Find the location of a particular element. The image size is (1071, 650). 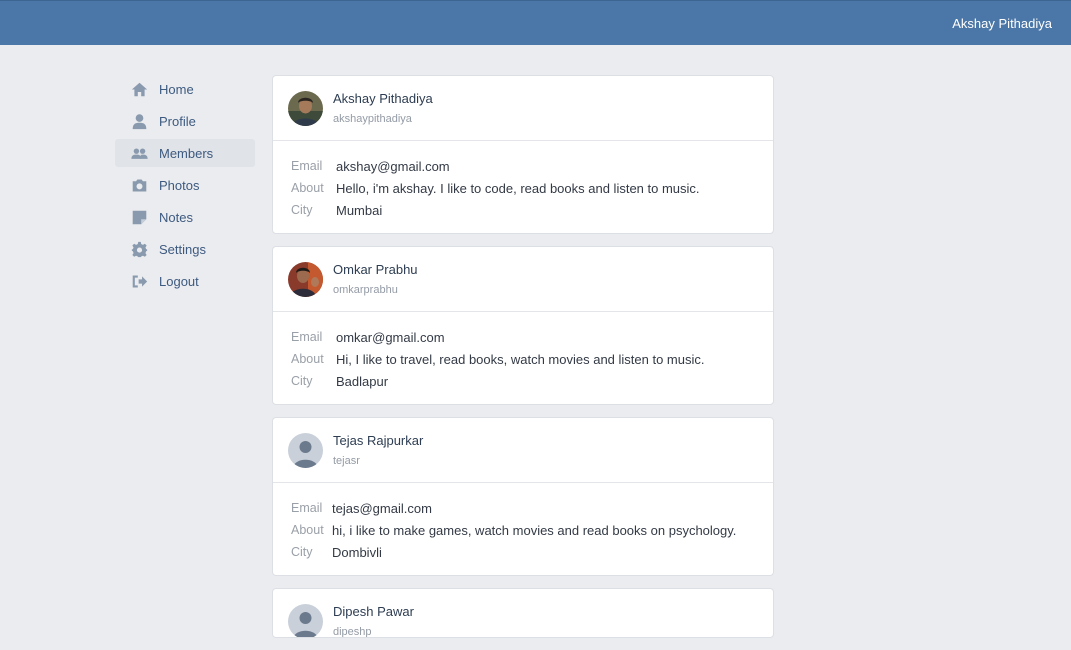

member-card-header: Omkar Prabhu omkarprabhu is located at coordinates (523, 279).